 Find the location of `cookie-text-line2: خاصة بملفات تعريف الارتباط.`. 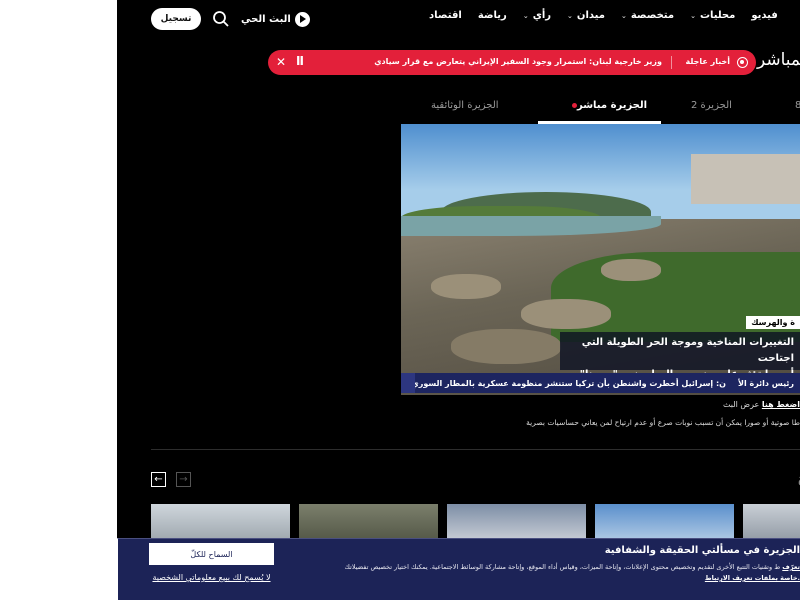

cookie-text-line2: خاصة بملفات تعريف الارتباط. is located at coordinates (752, 578).